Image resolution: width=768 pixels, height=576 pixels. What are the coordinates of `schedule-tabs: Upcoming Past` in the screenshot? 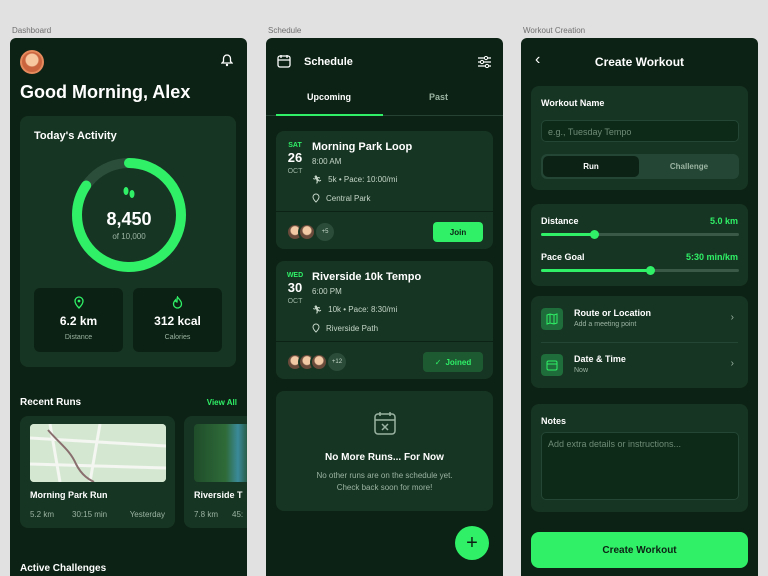 It's located at (384, 104).